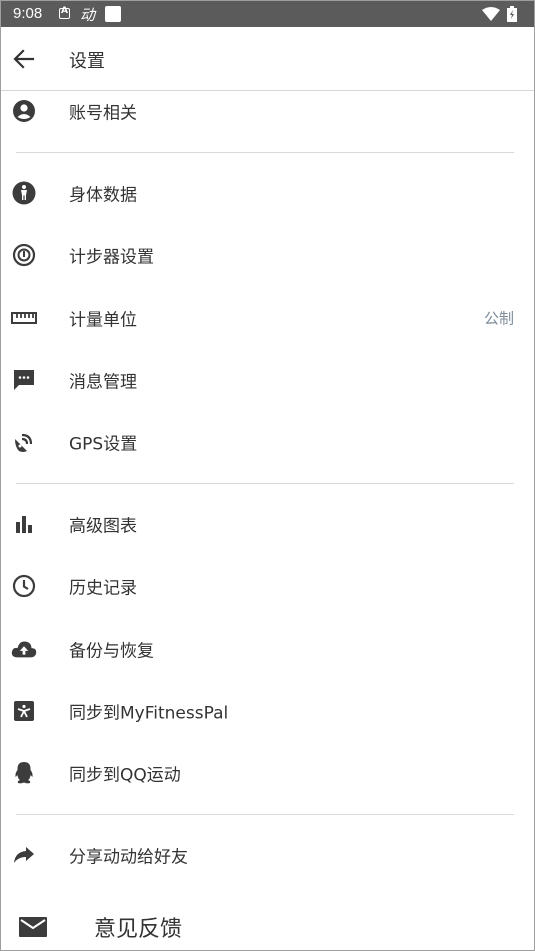  What do you see at coordinates (267, 586) in the screenshot?
I see `settings-item-history: 历史记录` at bounding box center [267, 586].